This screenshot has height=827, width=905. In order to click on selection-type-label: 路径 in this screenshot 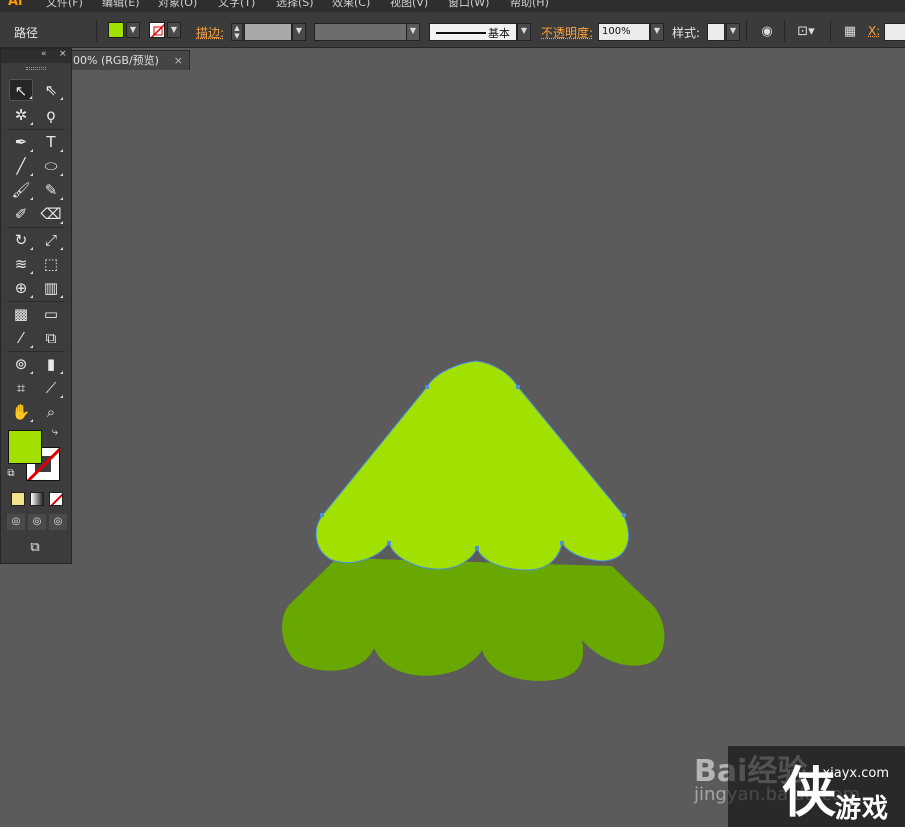, I will do `click(26, 33)`.